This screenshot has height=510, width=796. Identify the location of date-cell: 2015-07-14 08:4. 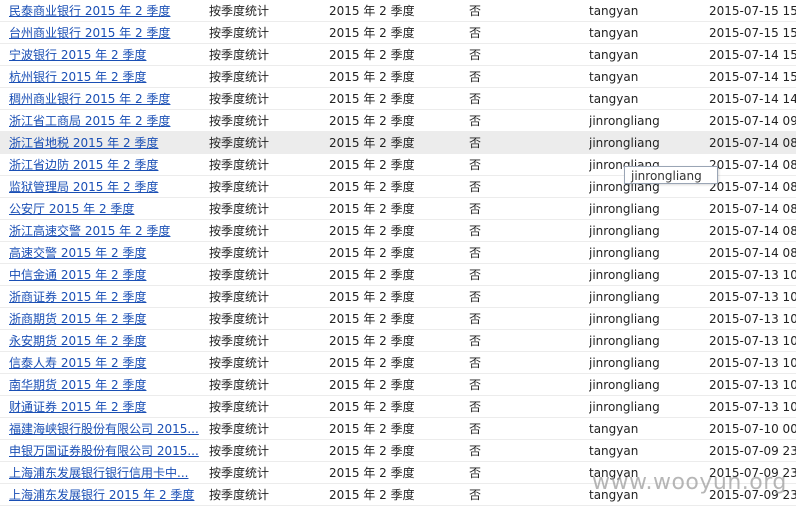
(752, 187).